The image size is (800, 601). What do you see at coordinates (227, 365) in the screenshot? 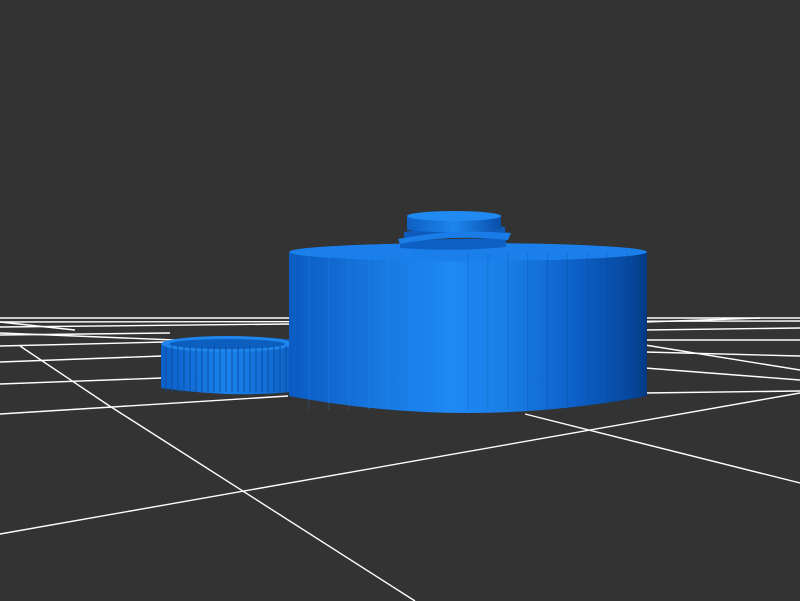
I see `spur-gear` at bounding box center [227, 365].